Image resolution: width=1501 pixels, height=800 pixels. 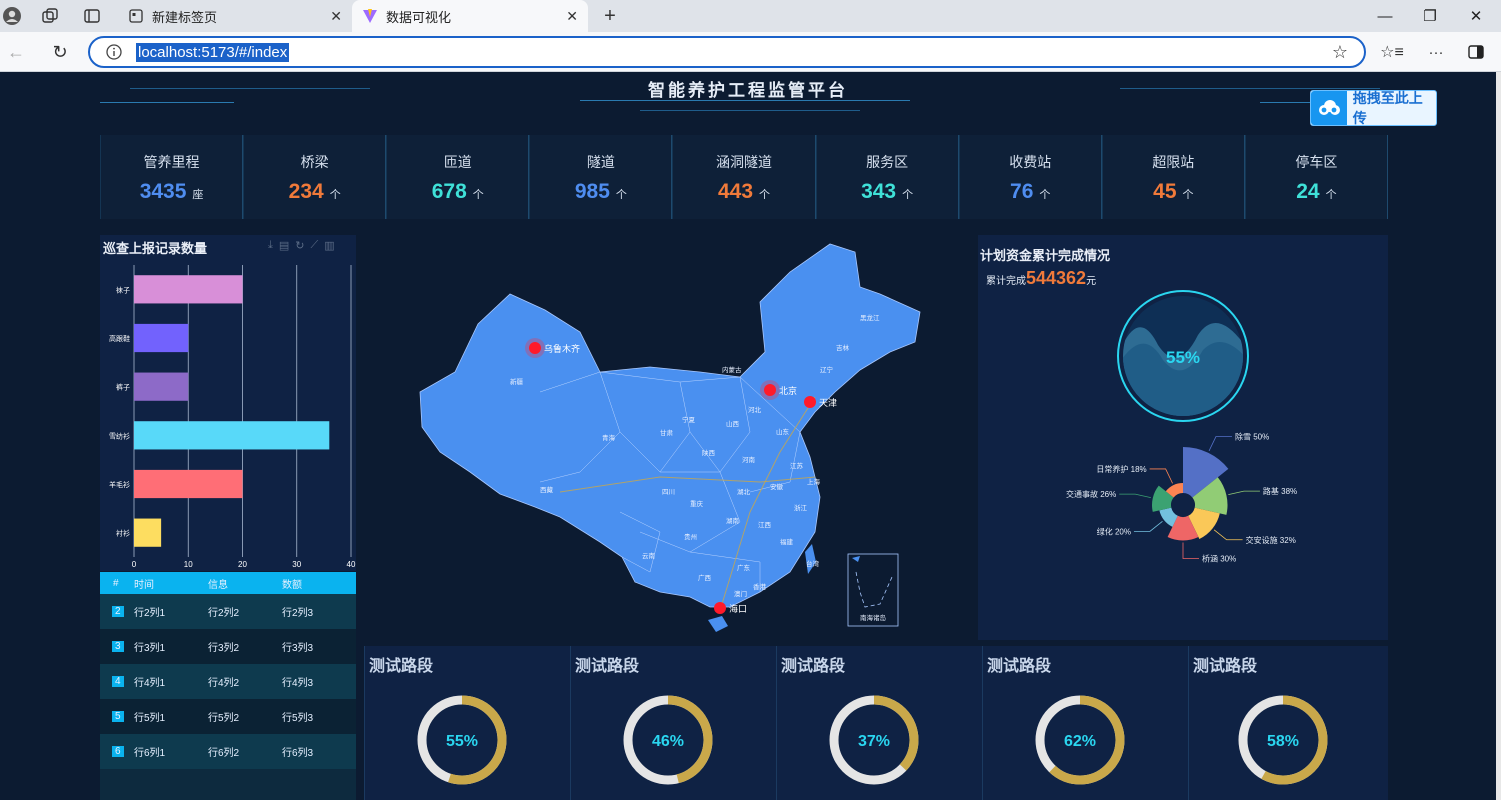 What do you see at coordinates (1385, 16) in the screenshot?
I see `minimize-icon: —` at bounding box center [1385, 16].